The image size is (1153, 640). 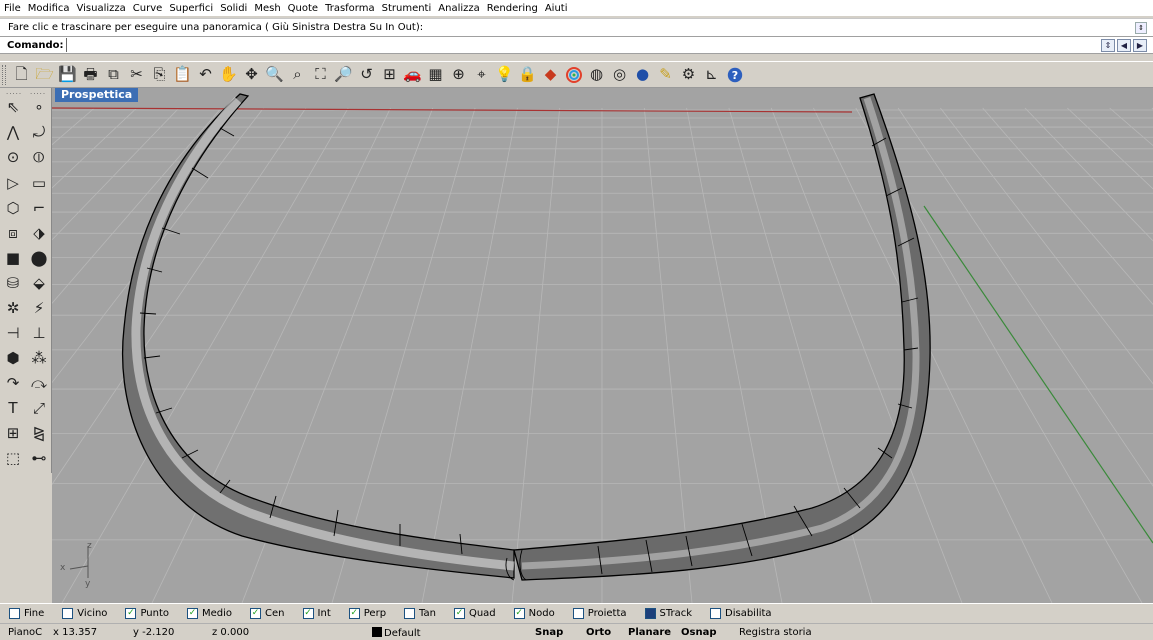 What do you see at coordinates (233, 8) in the screenshot?
I see `menu-solidi: Solidi` at bounding box center [233, 8].